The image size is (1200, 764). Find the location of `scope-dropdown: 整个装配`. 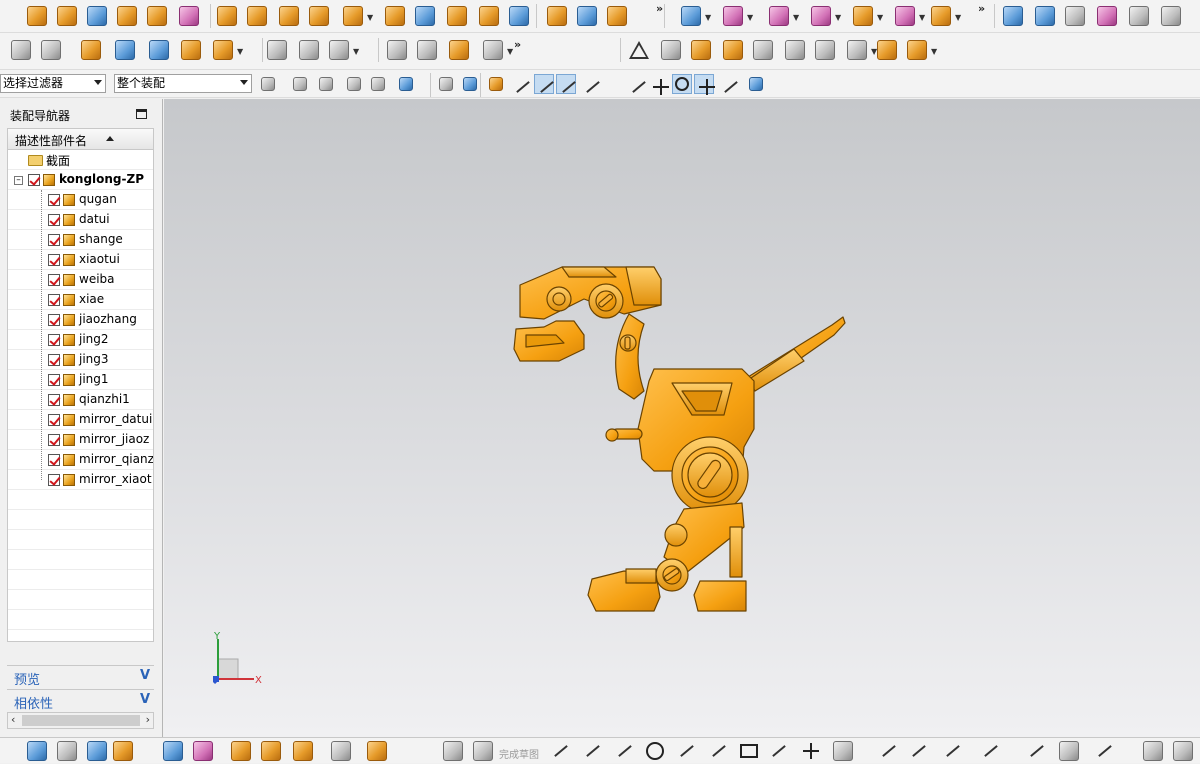

scope-dropdown: 整个装配 is located at coordinates (183, 83).